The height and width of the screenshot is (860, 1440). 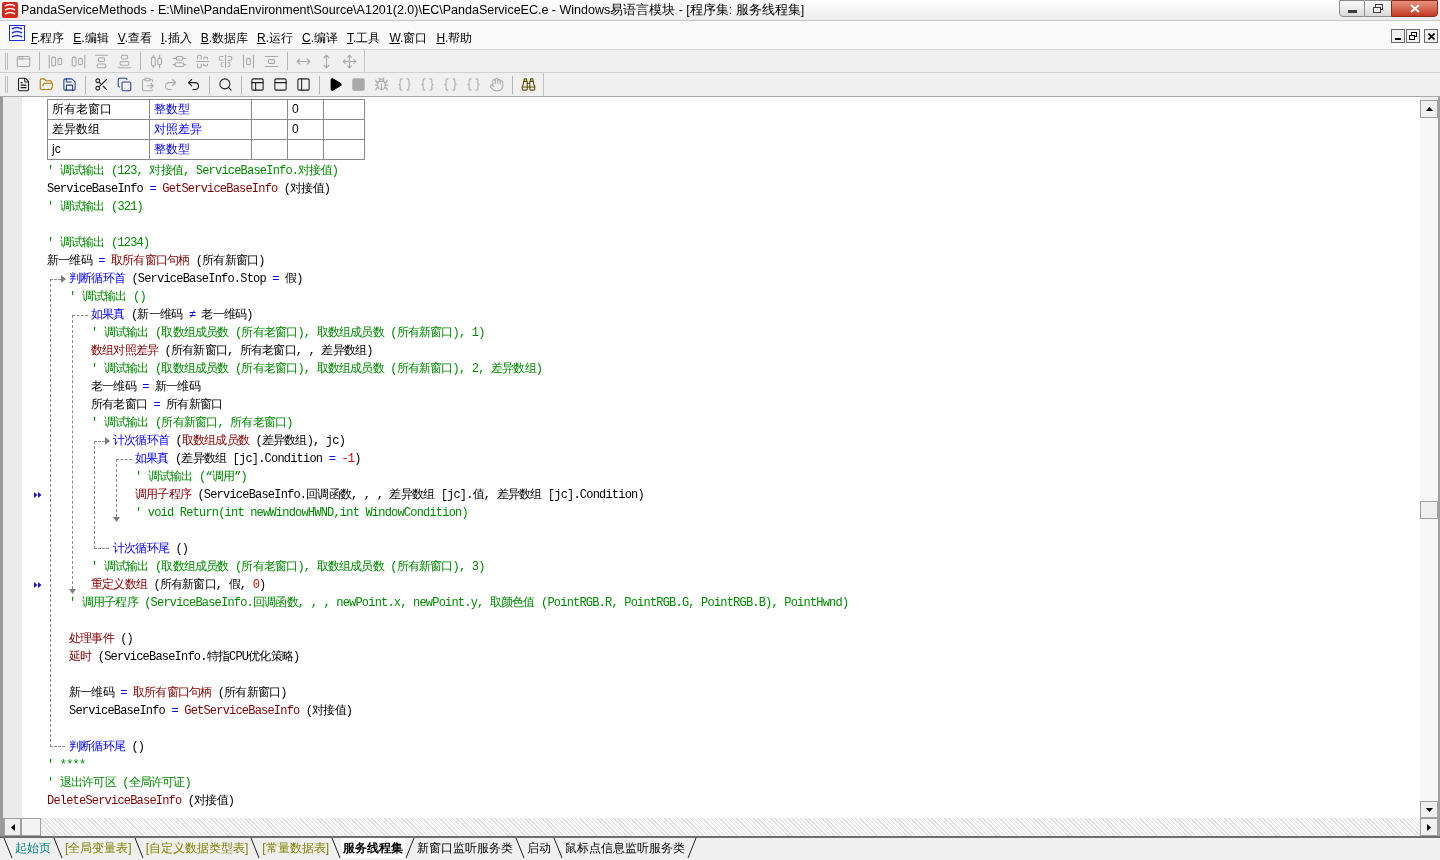 I want to click on menu-item: I.插入, so click(x=176, y=38).